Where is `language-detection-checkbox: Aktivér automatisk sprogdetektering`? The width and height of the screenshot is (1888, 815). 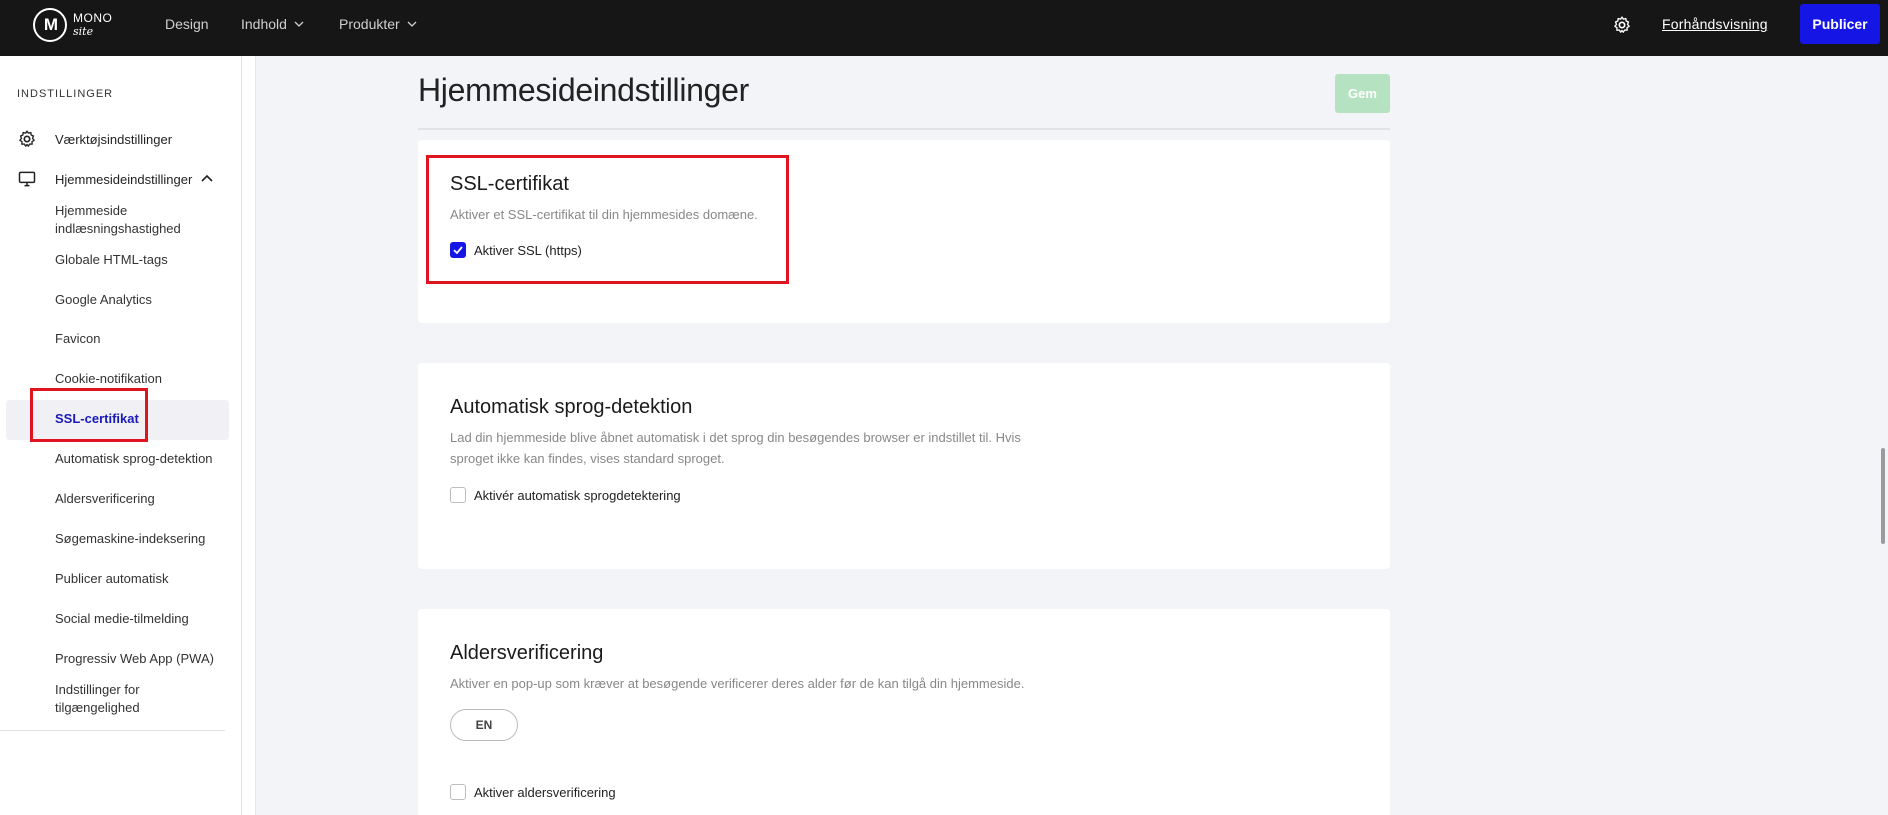
language-detection-checkbox: Aktivér automatisk sprogdetektering is located at coordinates (565, 495).